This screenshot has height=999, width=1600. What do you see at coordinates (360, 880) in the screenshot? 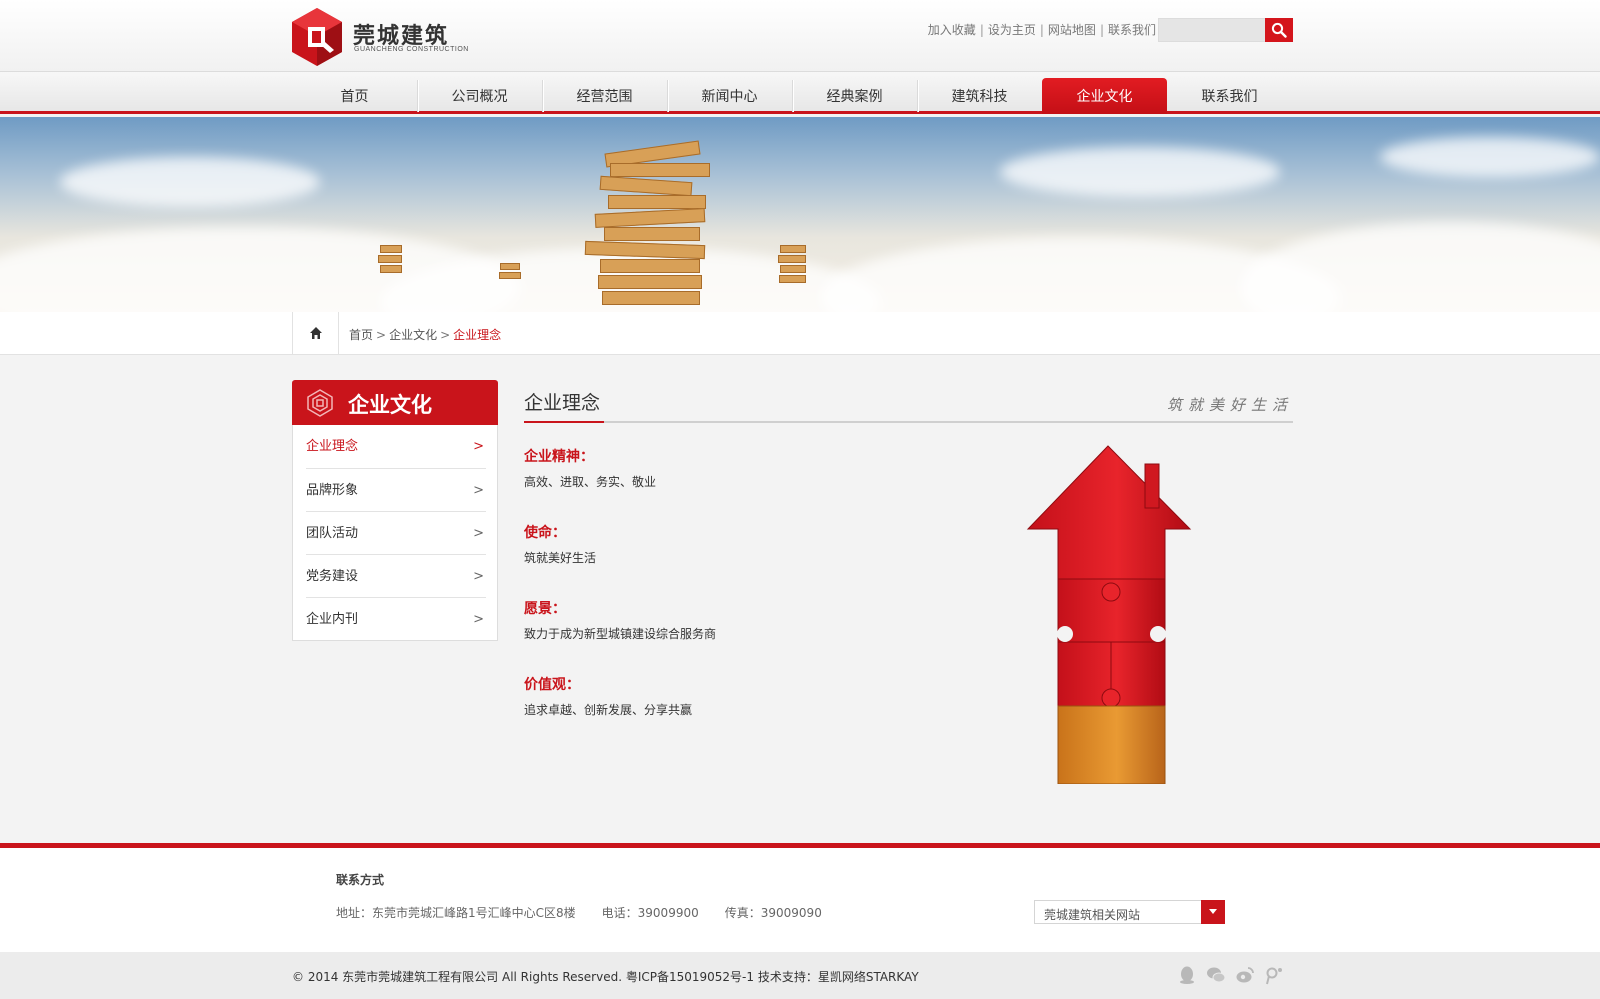
I see `footer-contact-heading: 联系方式` at bounding box center [360, 880].